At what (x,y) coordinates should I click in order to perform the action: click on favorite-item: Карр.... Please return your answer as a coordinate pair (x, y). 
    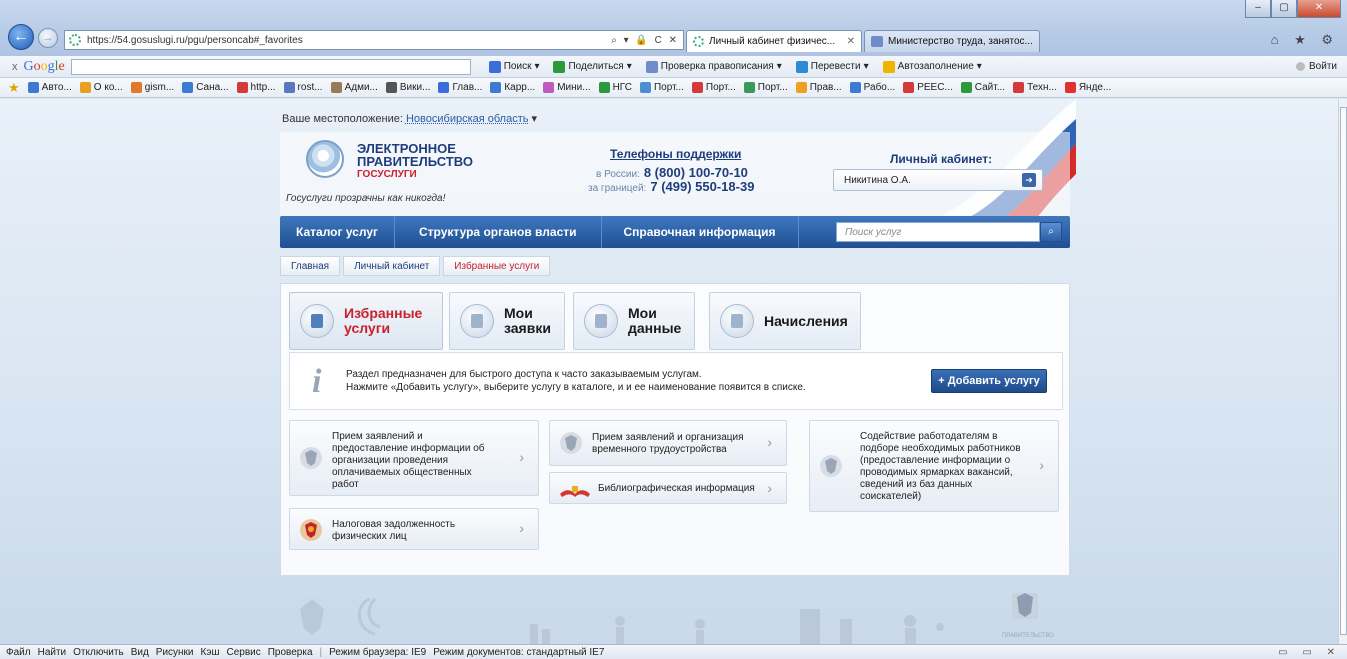
    Looking at the image, I should click on (512, 87).